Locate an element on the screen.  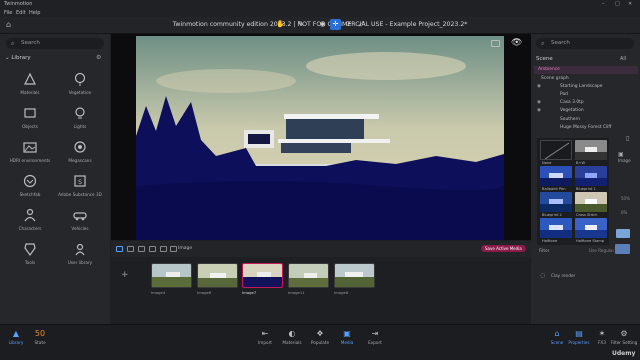
state-indicator: 50 State is located at coordinates (40, 337).